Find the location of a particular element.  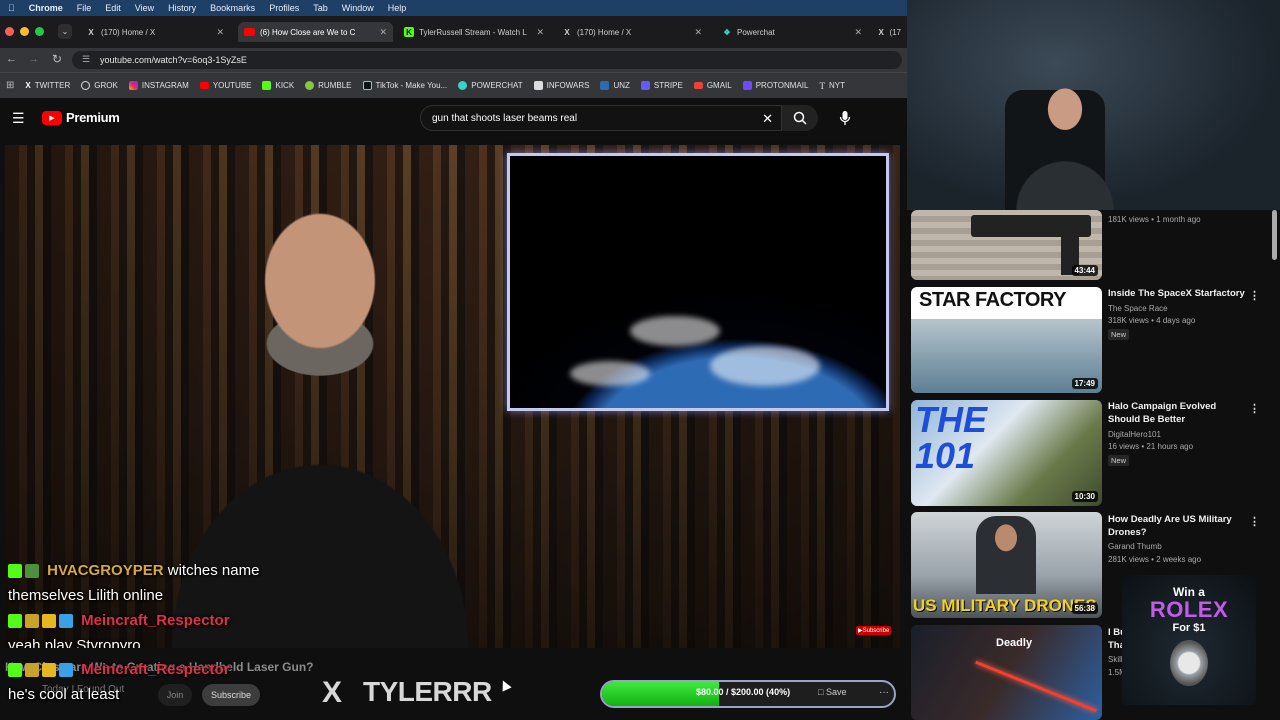

video-meta: 181K views • 1 month ago is located at coordinates (1154, 219).